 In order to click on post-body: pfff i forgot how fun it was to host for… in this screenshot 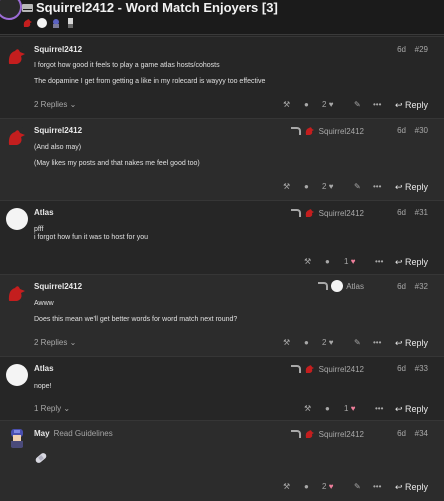, I will do `click(91, 234)`.